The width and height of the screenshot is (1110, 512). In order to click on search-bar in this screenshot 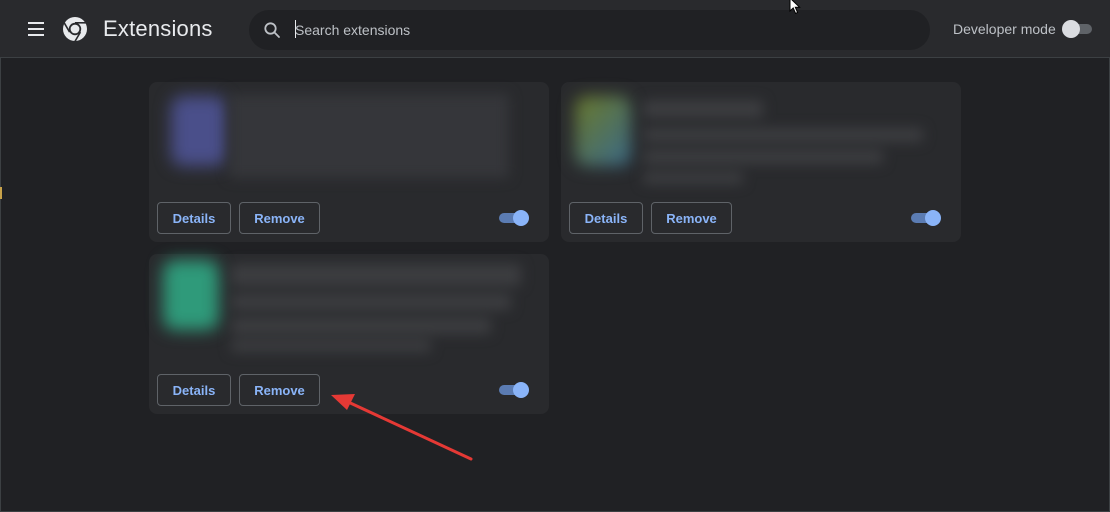, I will do `click(589, 30)`.